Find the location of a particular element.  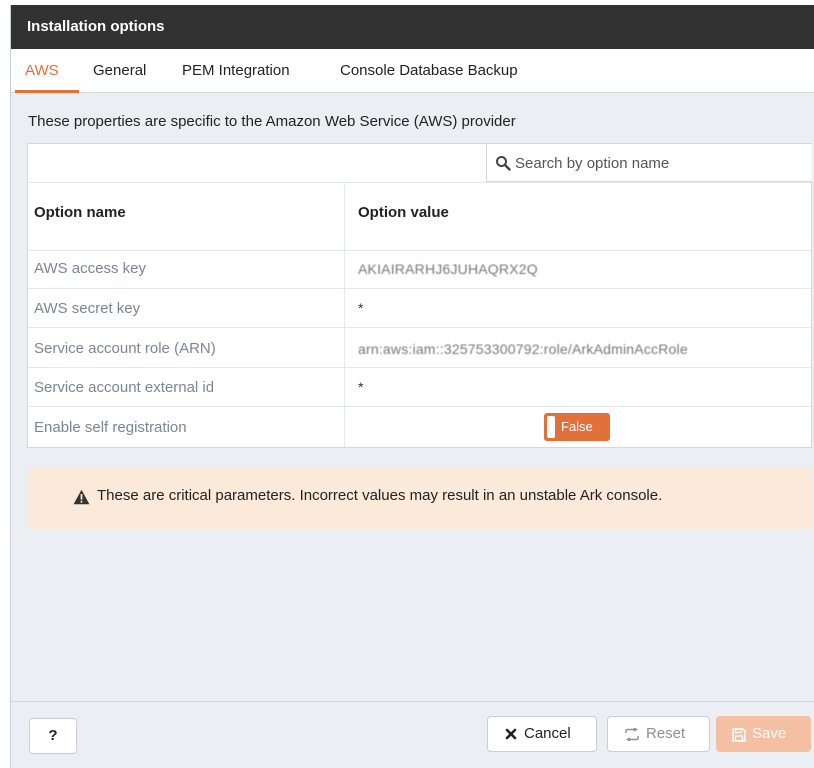

tab-pem-integration: PEM Integration is located at coordinates (236, 71).